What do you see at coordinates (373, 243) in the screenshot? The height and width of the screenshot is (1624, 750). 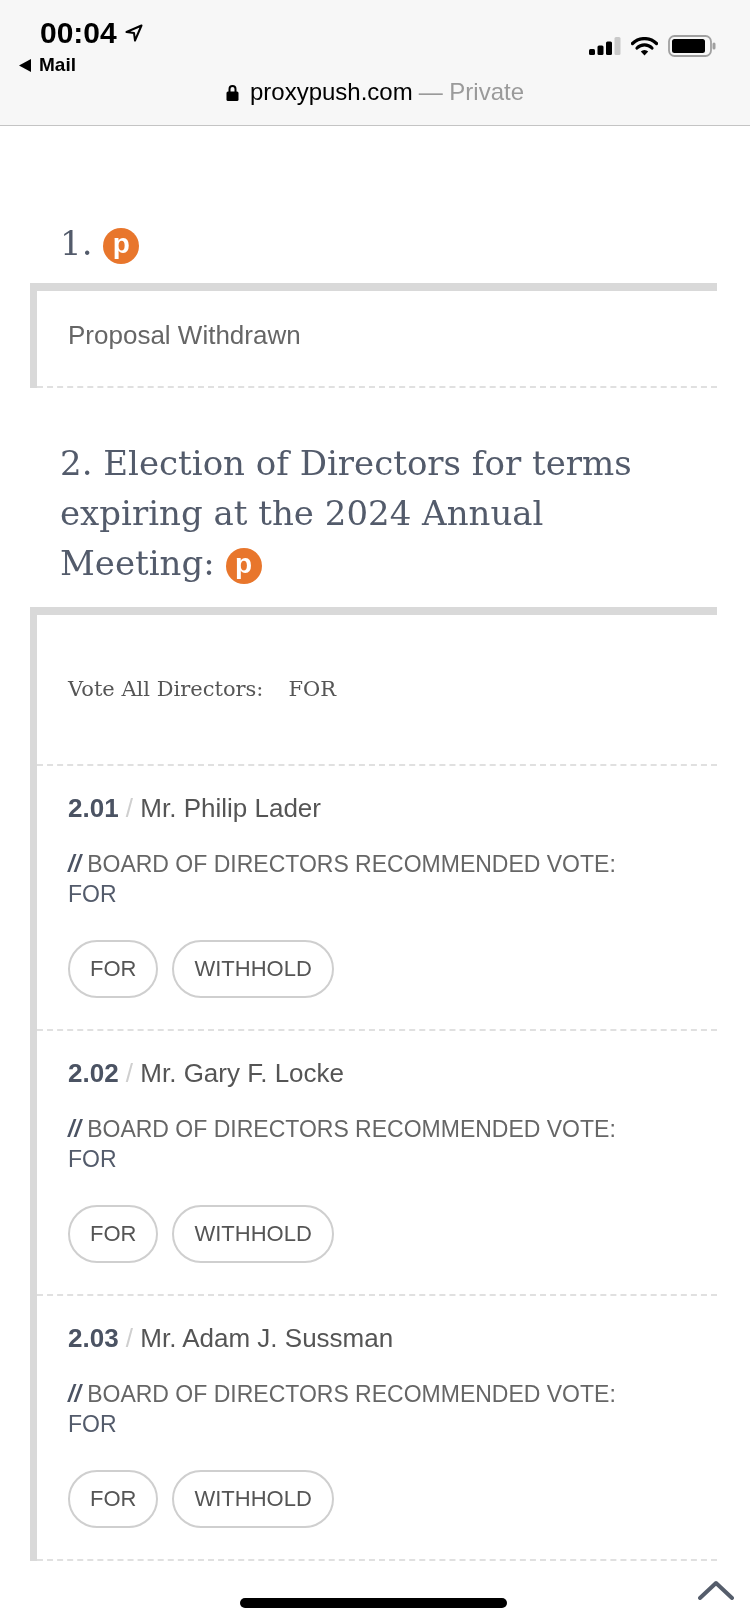 I see `proposal-title: 1. p` at bounding box center [373, 243].